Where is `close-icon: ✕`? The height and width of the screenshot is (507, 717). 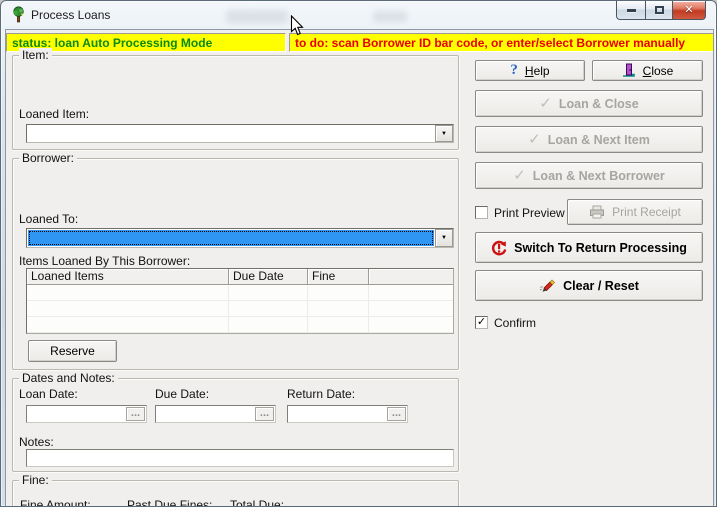
close-icon: ✕ is located at coordinates (689, 9).